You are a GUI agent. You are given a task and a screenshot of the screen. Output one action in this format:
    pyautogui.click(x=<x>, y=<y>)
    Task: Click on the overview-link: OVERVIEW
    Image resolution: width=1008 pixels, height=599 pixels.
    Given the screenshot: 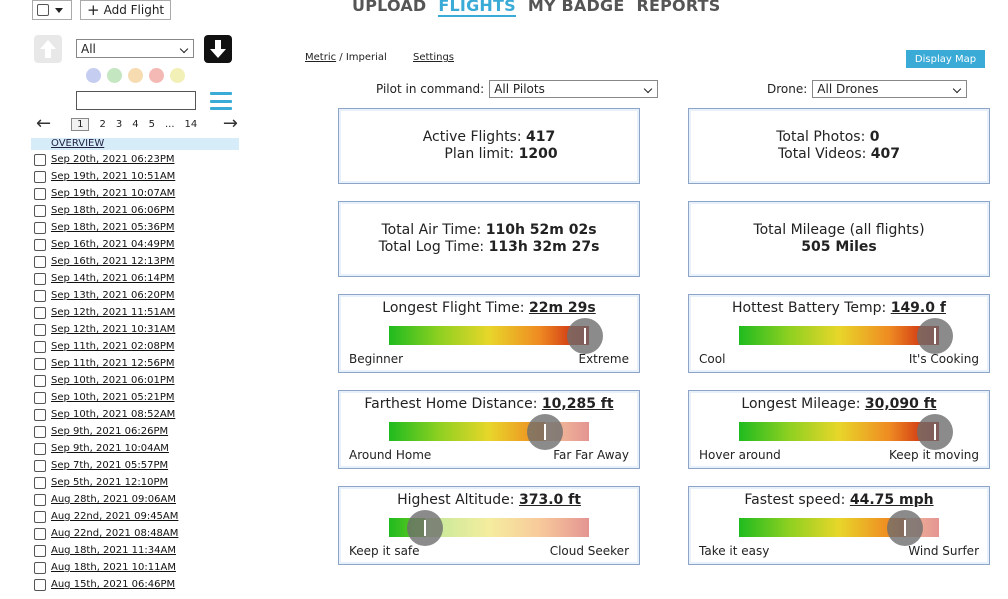 What is the action you would take?
    pyautogui.click(x=135, y=144)
    